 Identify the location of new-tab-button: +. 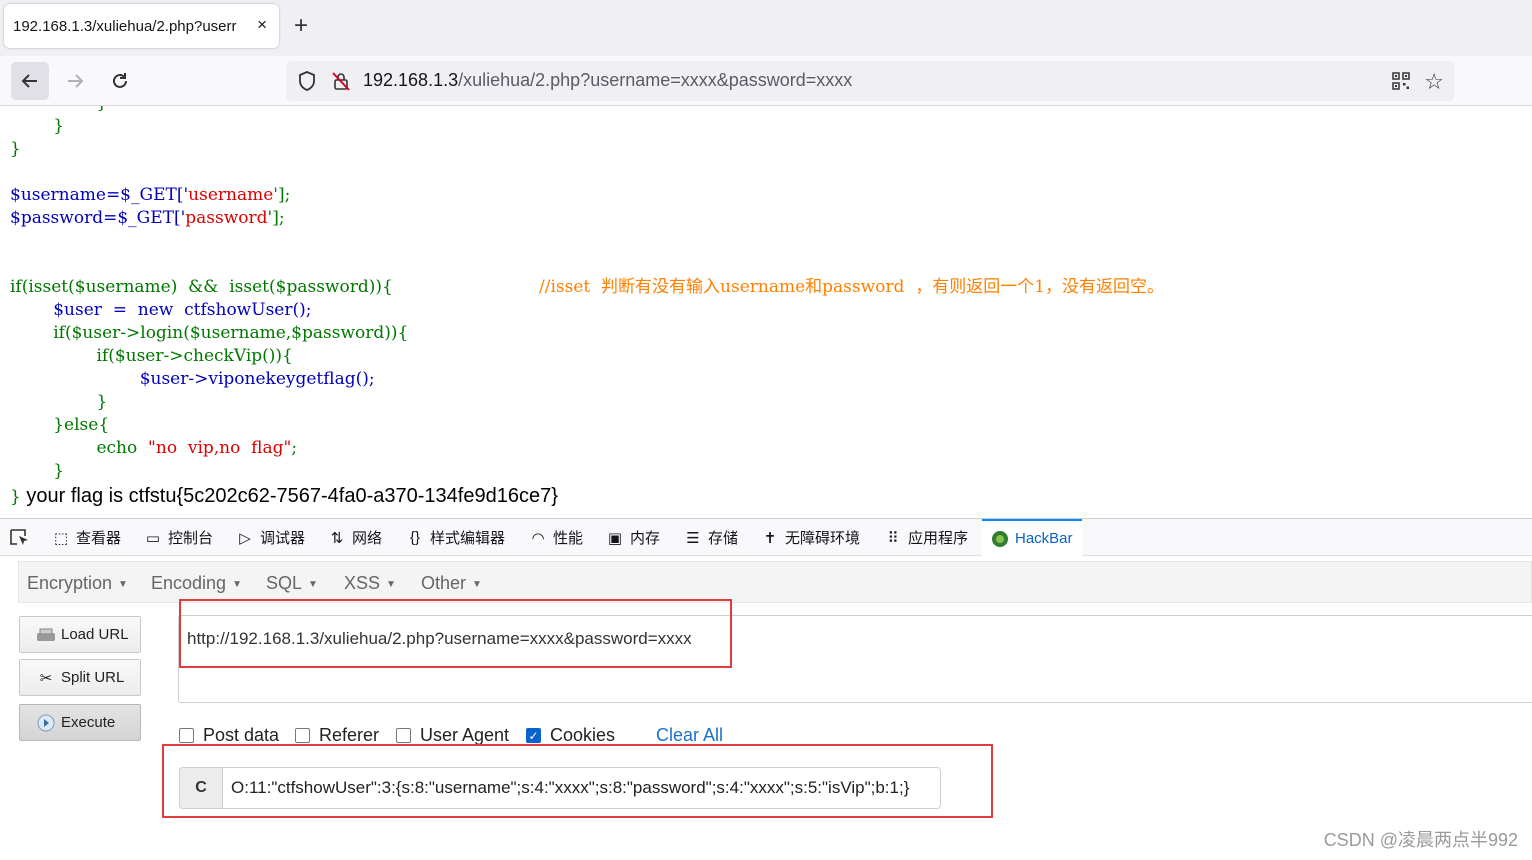
(301, 26).